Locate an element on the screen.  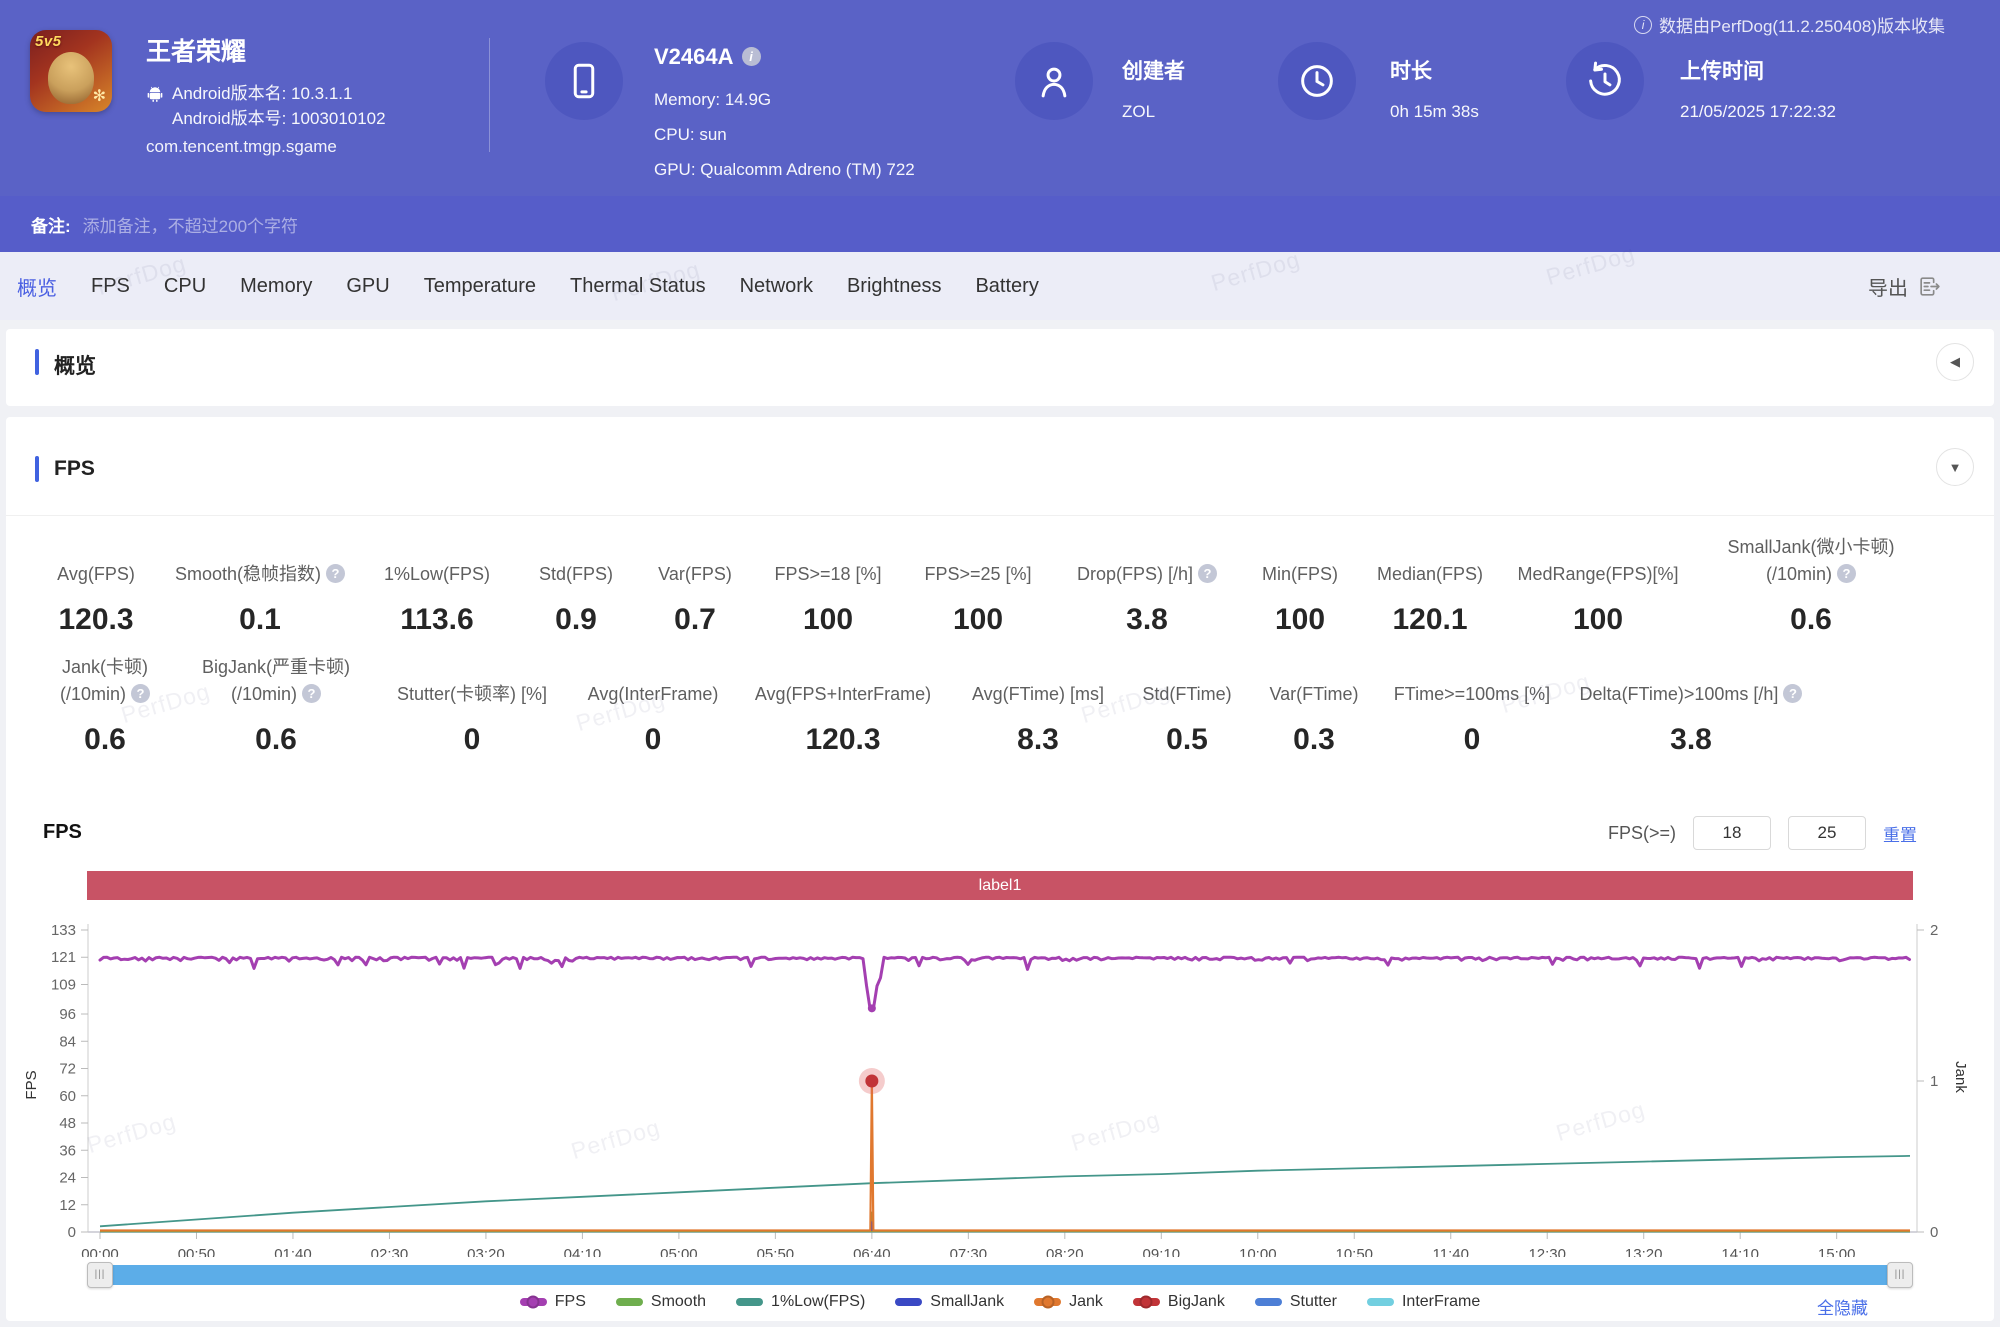
stat-label: Std(FTime) is located at coordinates (1187, 694).